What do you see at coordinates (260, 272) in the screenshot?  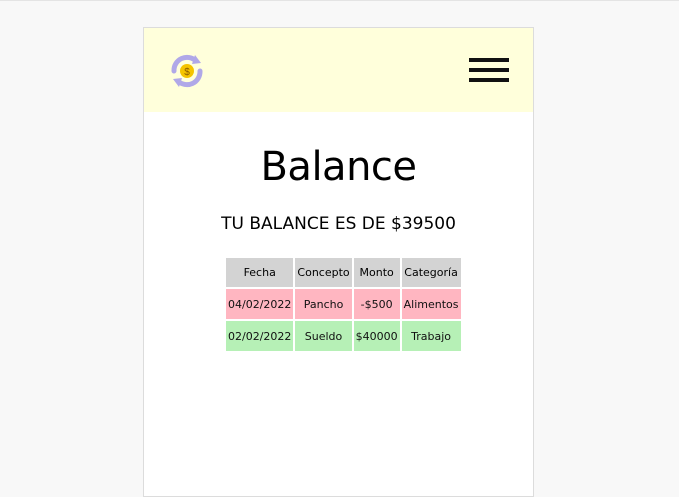 I see `column-header-fecha: Fecha` at bounding box center [260, 272].